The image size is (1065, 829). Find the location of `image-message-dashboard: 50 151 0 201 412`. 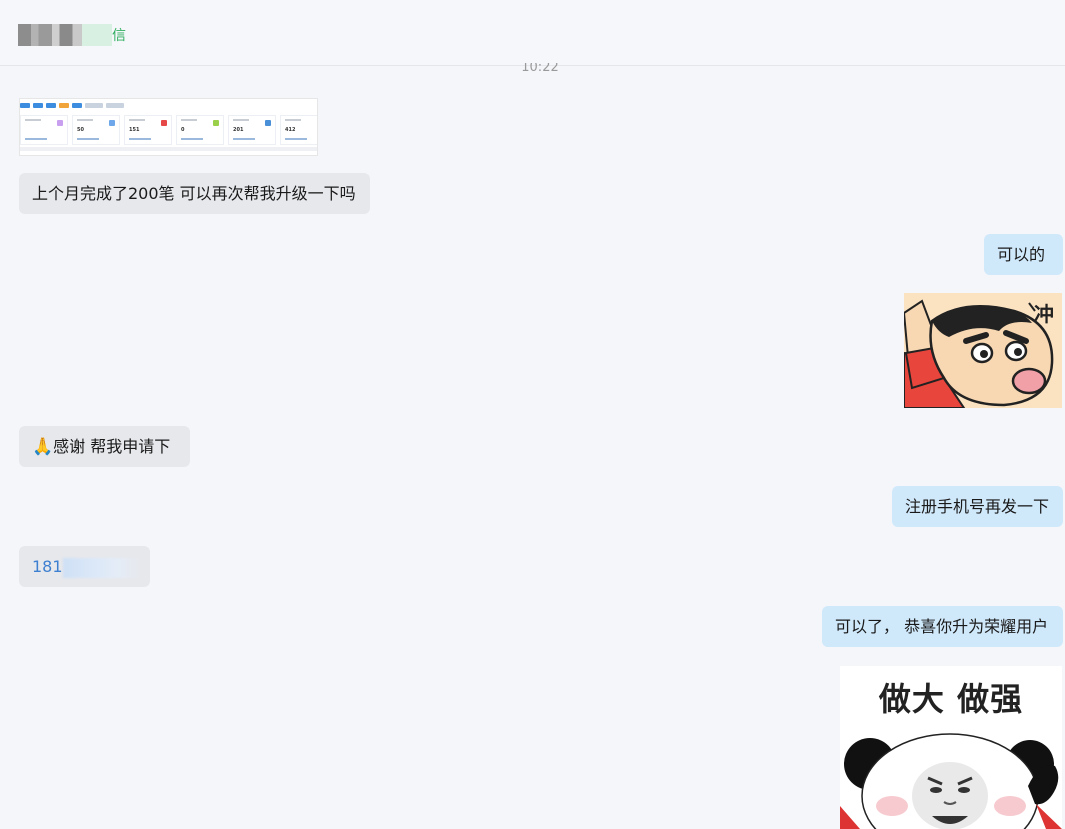

image-message-dashboard: 50 151 0 201 412 is located at coordinates (168, 127).